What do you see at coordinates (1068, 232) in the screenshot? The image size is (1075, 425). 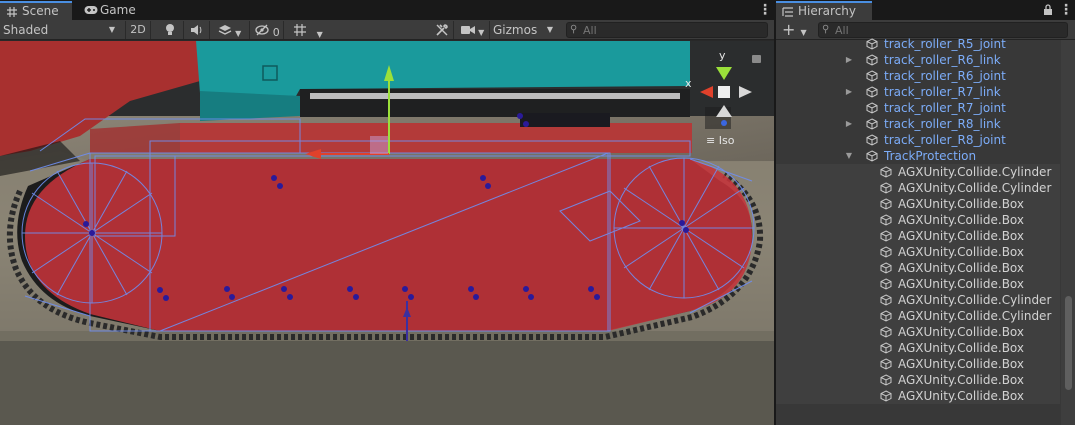 I see `hierarchy-scrollbar` at bounding box center [1068, 232].